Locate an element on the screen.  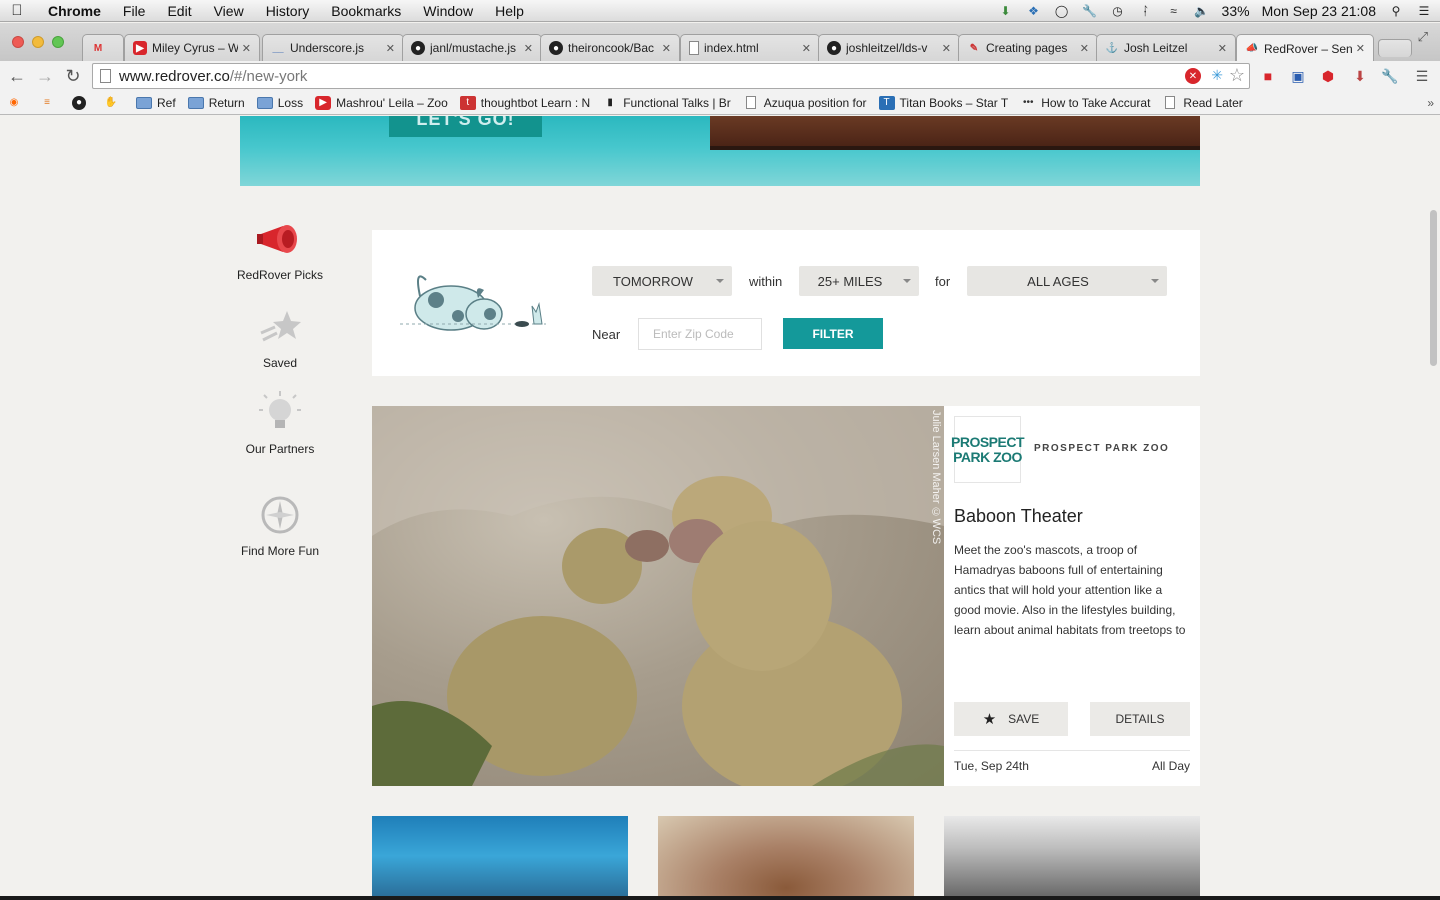
tab-theironcook: ● theironcook/Bac ✕ is located at coordinates (610, 47).